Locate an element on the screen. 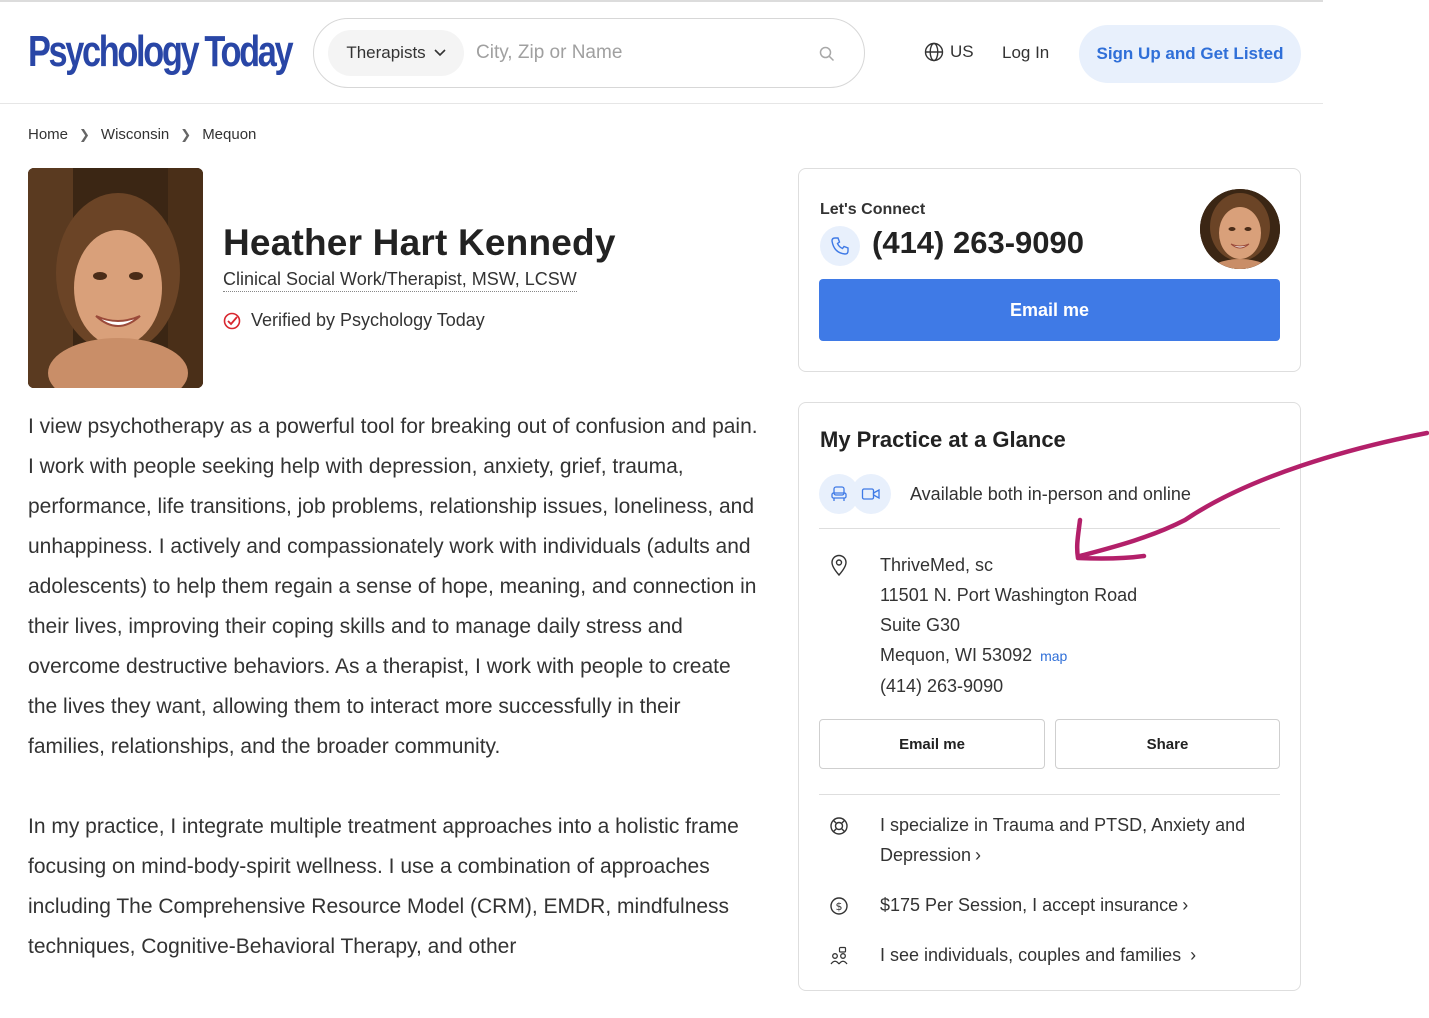  verified-check-icon is located at coordinates (232, 320).